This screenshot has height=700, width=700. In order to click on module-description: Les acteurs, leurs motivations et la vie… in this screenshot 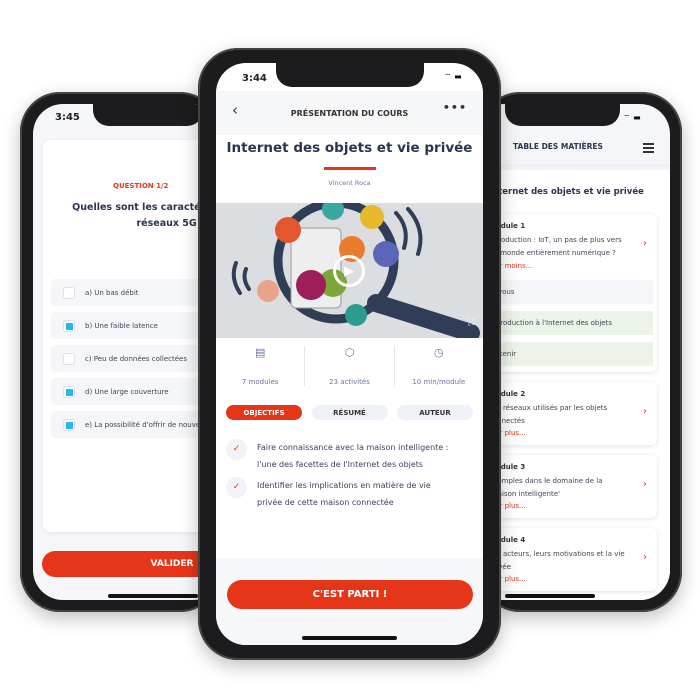, I will do `click(564, 561)`.